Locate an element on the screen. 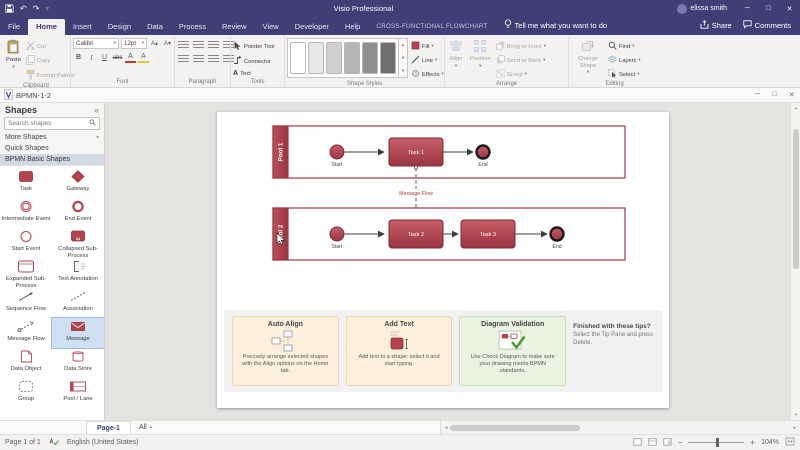 Image resolution: width=800 pixels, height=450 pixels. scroll-right-icon: ▸ is located at coordinates (794, 428).